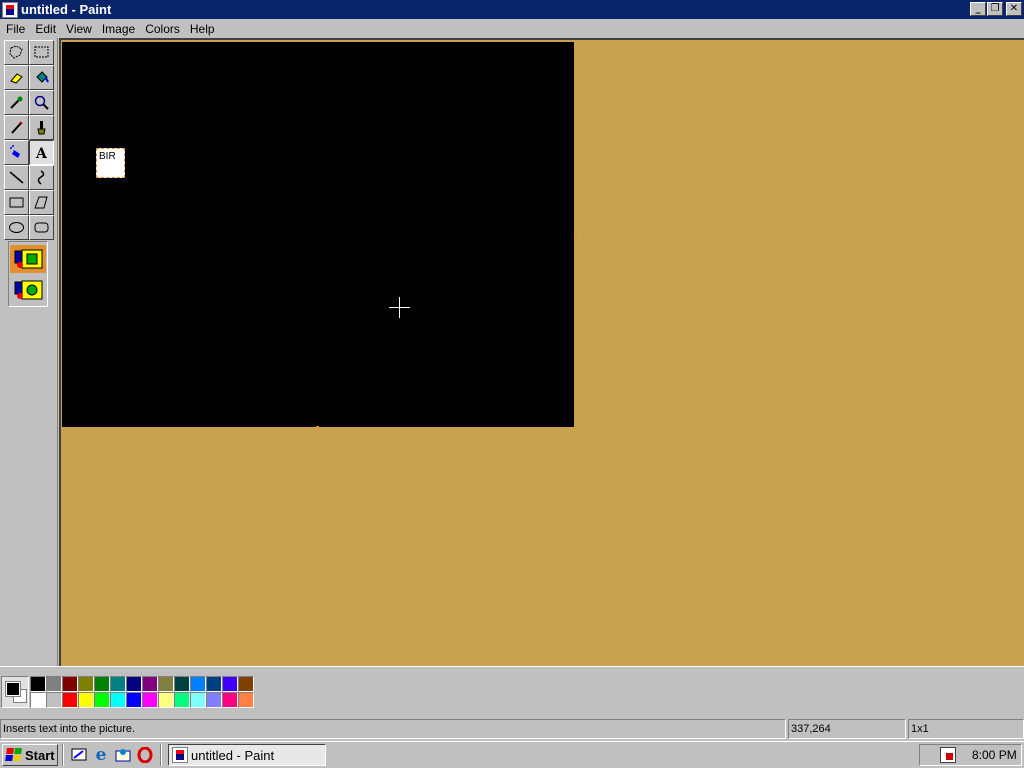 This screenshot has width=1024, height=768. Describe the element at coordinates (110, 163) in the screenshot. I see `text-box: BIR` at that location.